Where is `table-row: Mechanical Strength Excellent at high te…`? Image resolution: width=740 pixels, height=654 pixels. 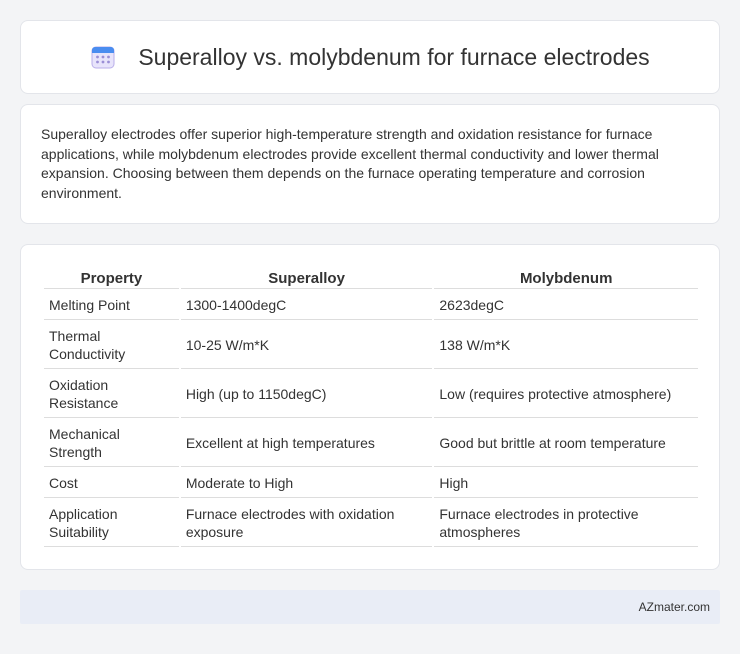 table-row: Mechanical Strength Excellent at high te… is located at coordinates (371, 443).